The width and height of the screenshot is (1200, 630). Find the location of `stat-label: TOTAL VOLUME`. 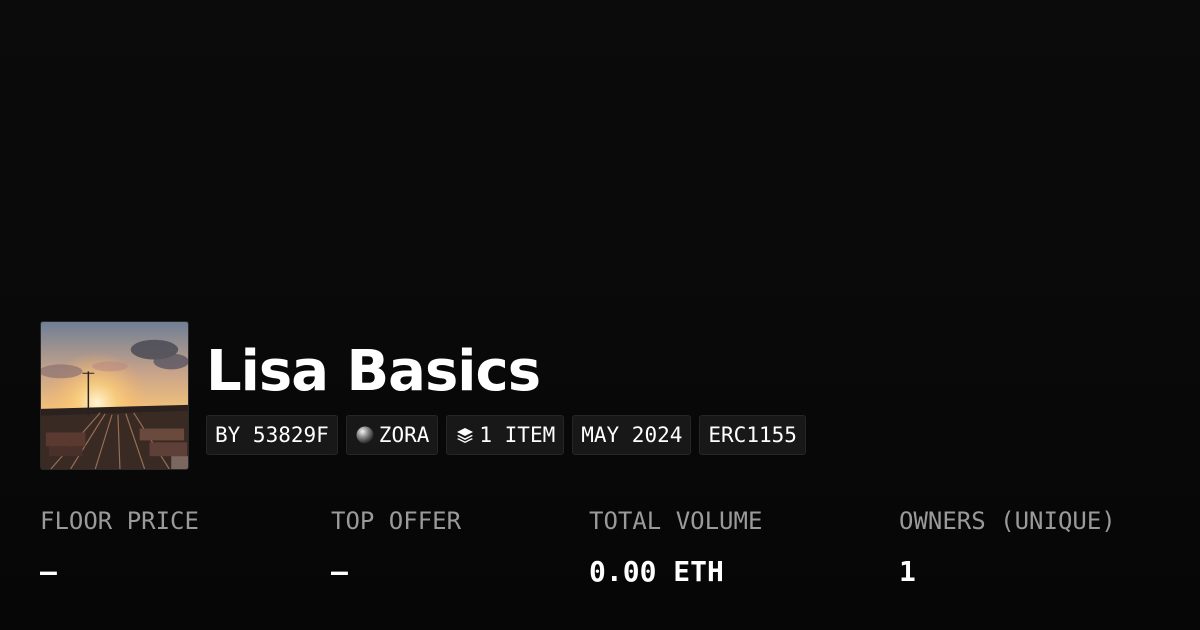

stat-label: TOTAL VOLUME is located at coordinates (676, 521).